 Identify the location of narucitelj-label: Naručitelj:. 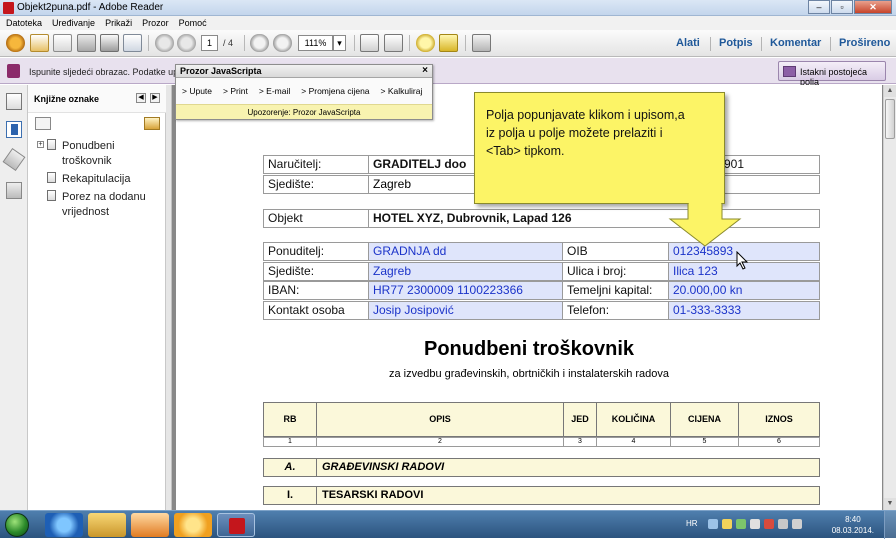
(316, 164).